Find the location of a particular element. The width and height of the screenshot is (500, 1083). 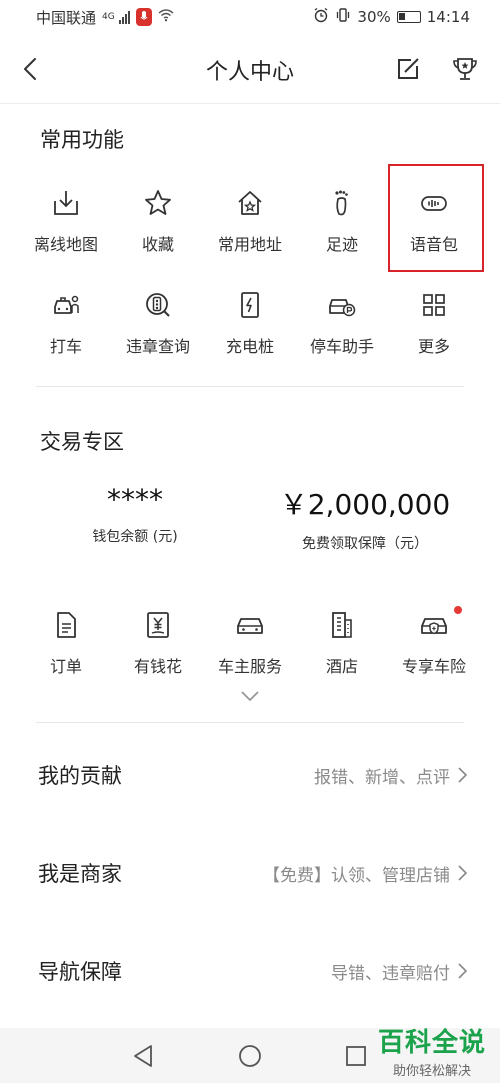

parking-assistant-label: 停车助手 is located at coordinates (341, 346).